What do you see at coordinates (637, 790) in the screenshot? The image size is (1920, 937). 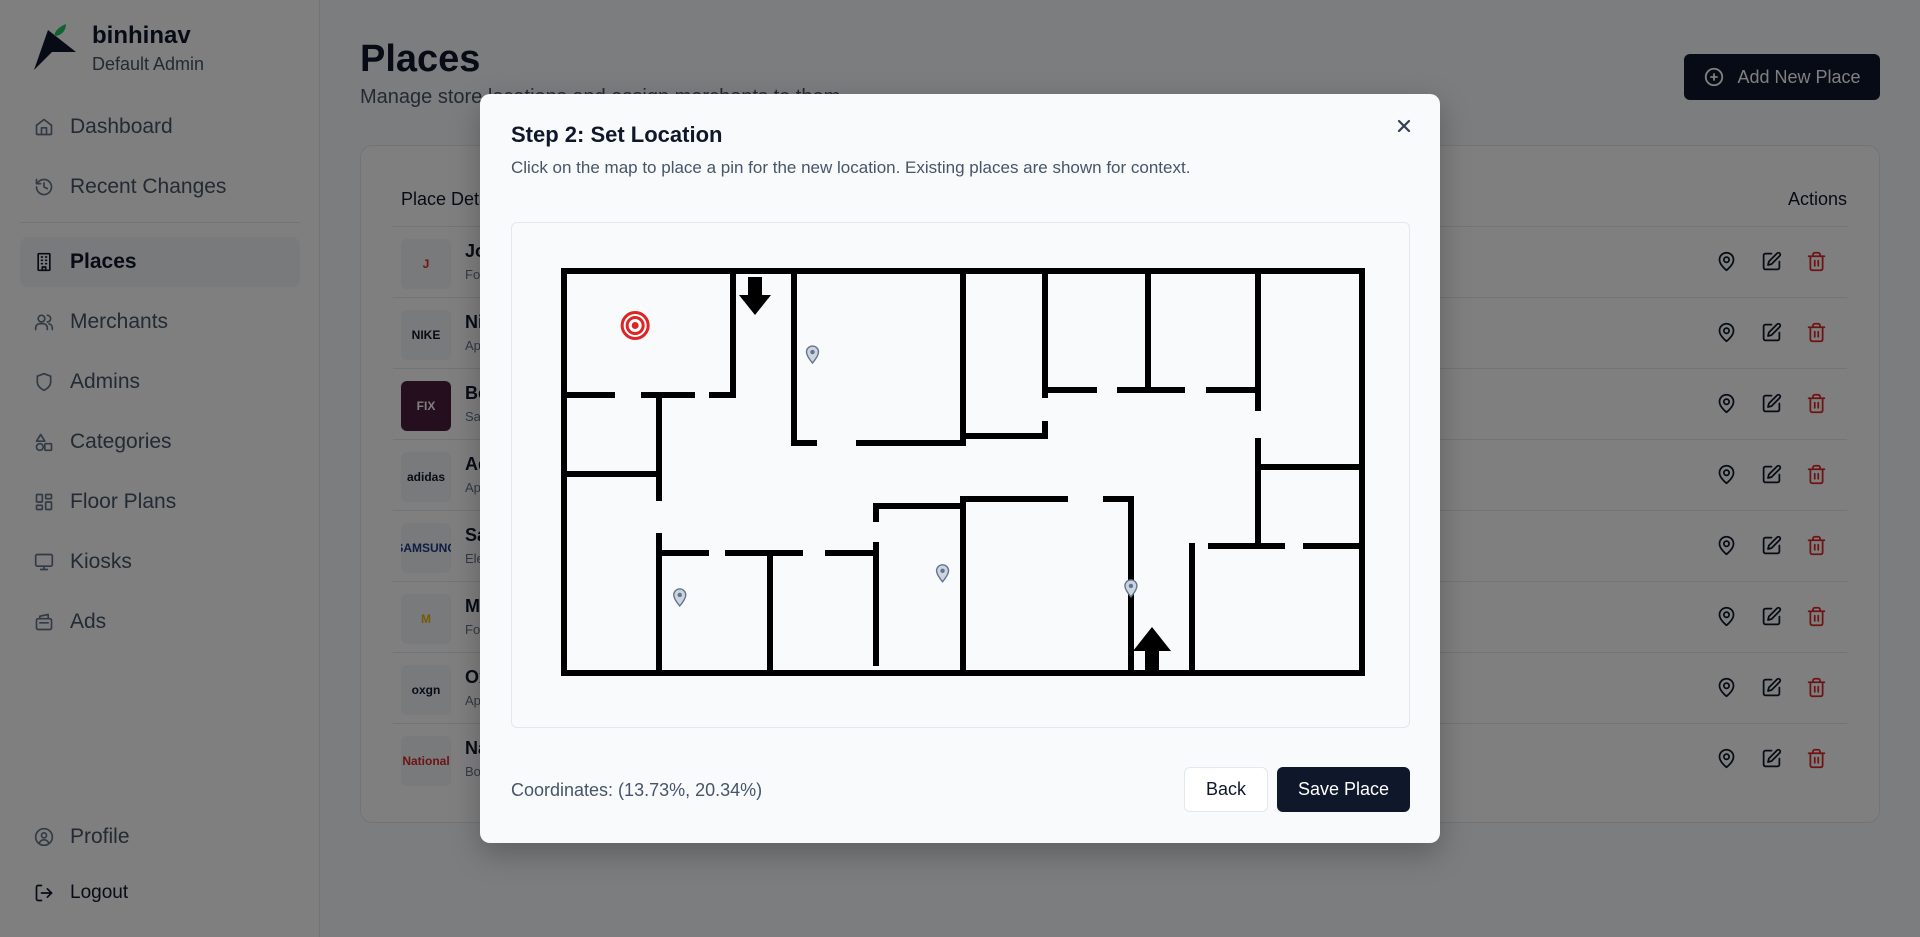 I see `coordinates-readout: Coordinates: (13.73%, 20.34%)` at bounding box center [637, 790].